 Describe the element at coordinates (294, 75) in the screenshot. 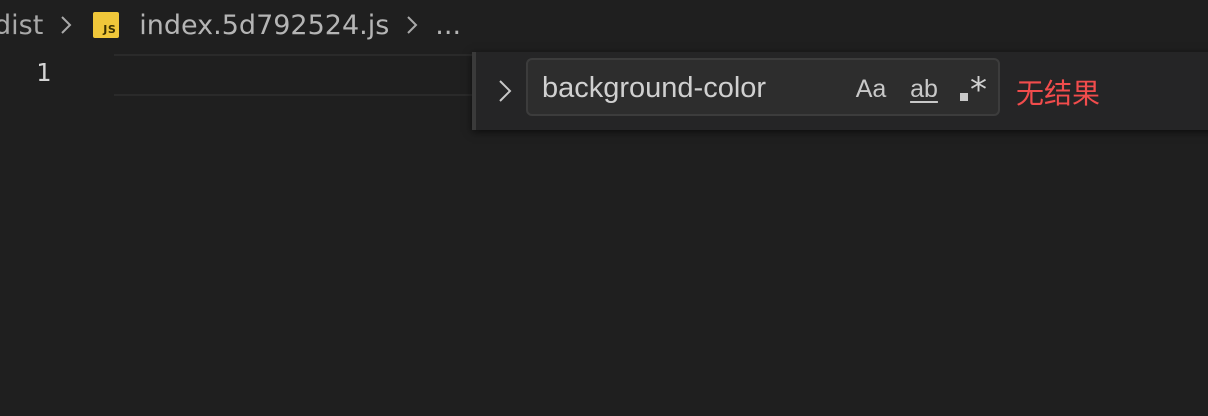

I see `code-line: og("sumRes",o),c(e),c` at that location.